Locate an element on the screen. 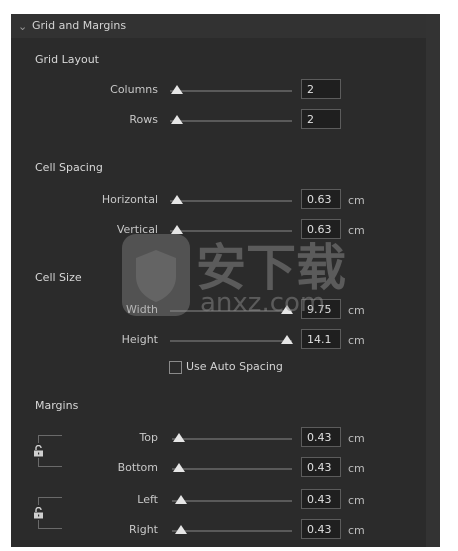  rows-slider-track is located at coordinates (231, 121).